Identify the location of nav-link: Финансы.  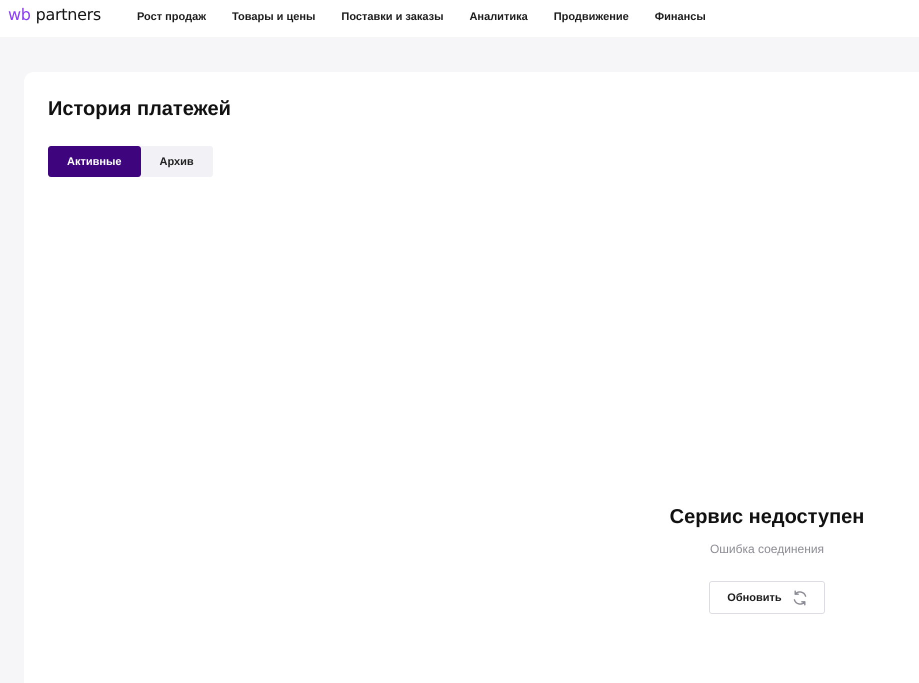
(680, 16).